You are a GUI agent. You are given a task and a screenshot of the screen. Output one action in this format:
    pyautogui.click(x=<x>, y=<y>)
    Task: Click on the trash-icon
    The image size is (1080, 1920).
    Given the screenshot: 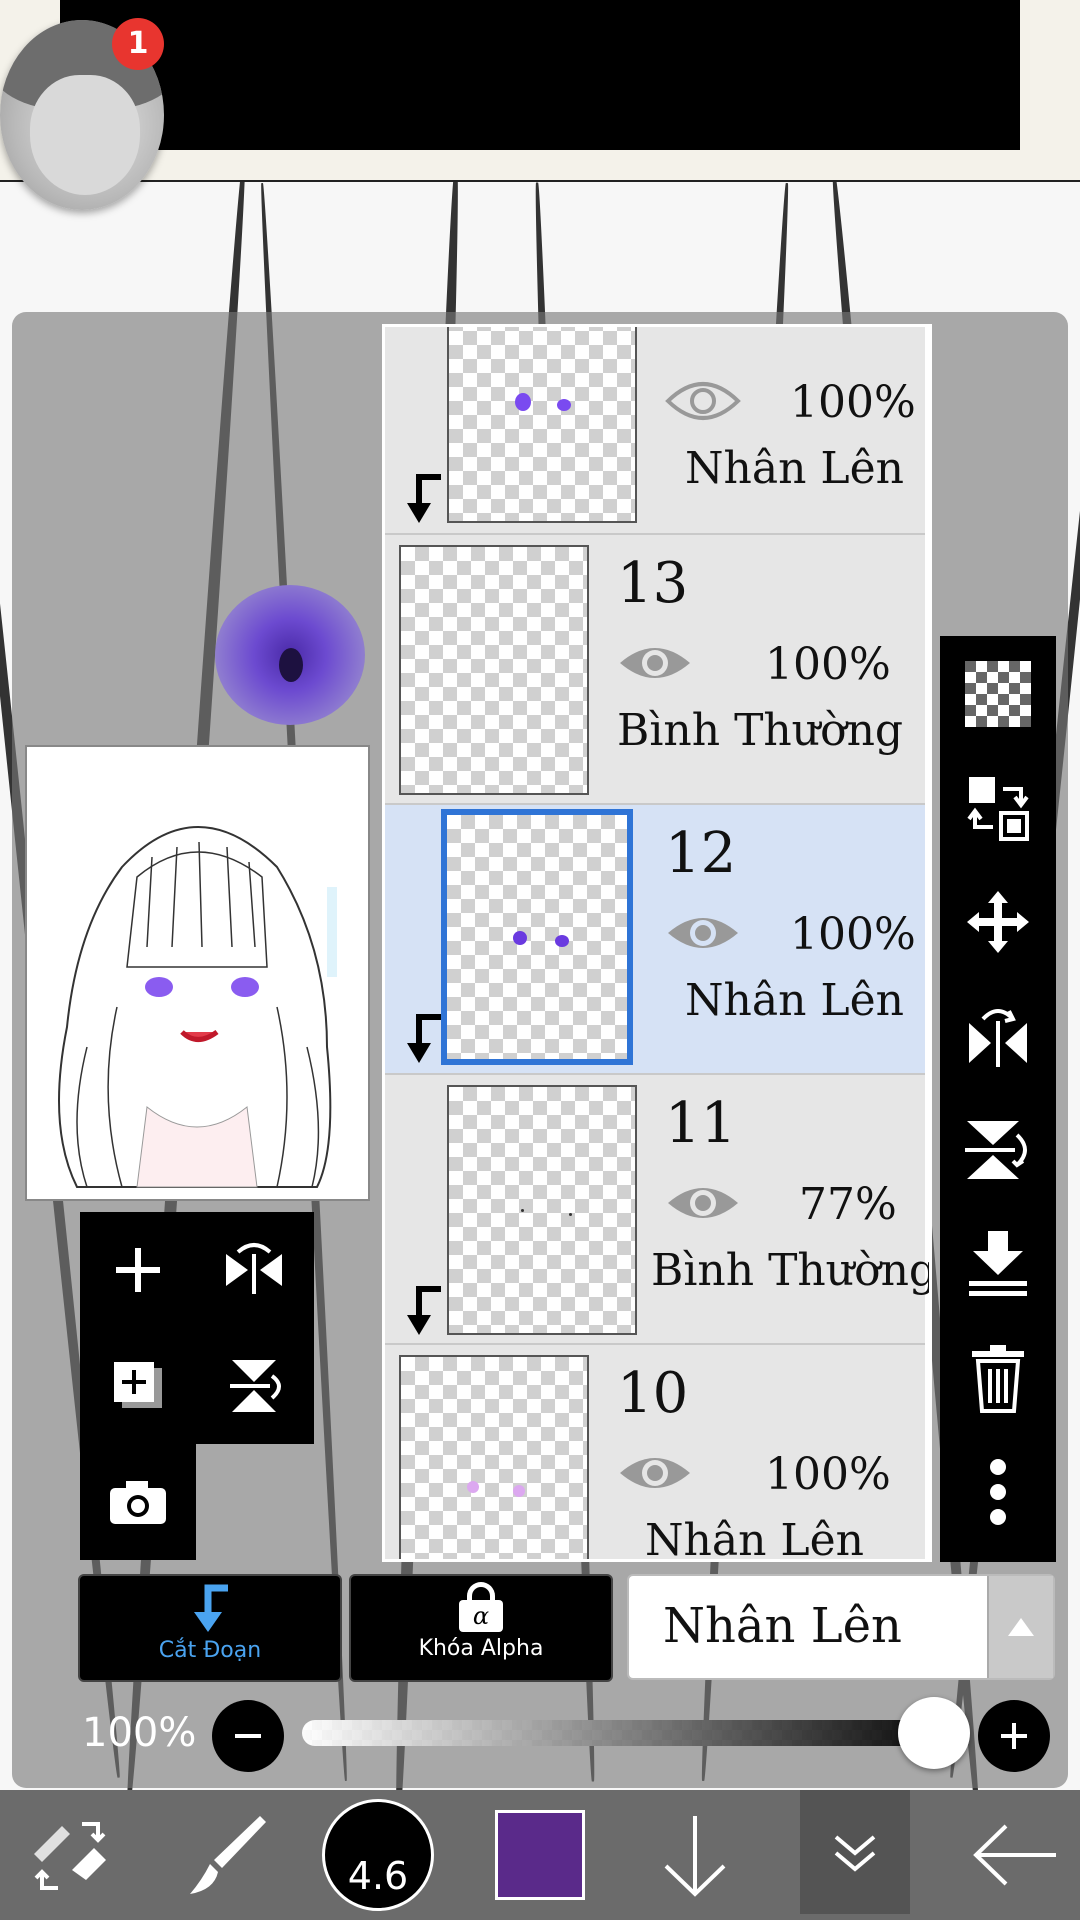 What is the action you would take?
    pyautogui.click(x=998, y=1379)
    